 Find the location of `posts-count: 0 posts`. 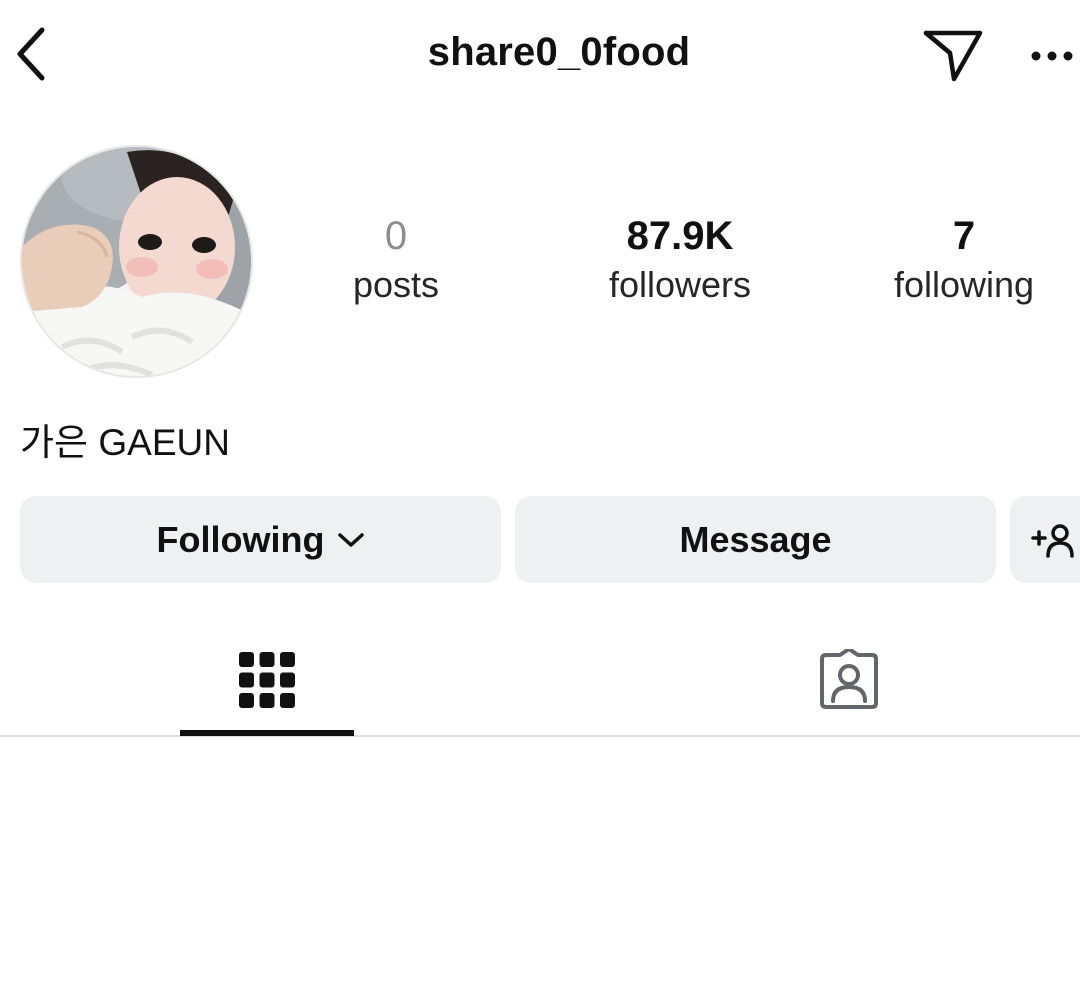

posts-count: 0 posts is located at coordinates (396, 257).